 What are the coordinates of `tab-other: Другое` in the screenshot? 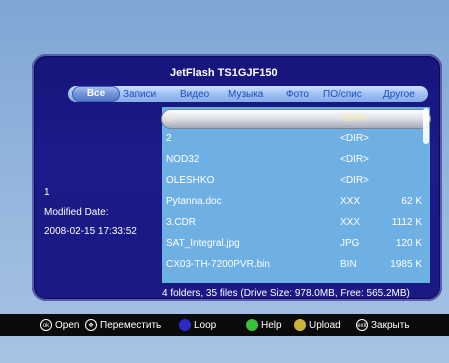 It's located at (399, 94).